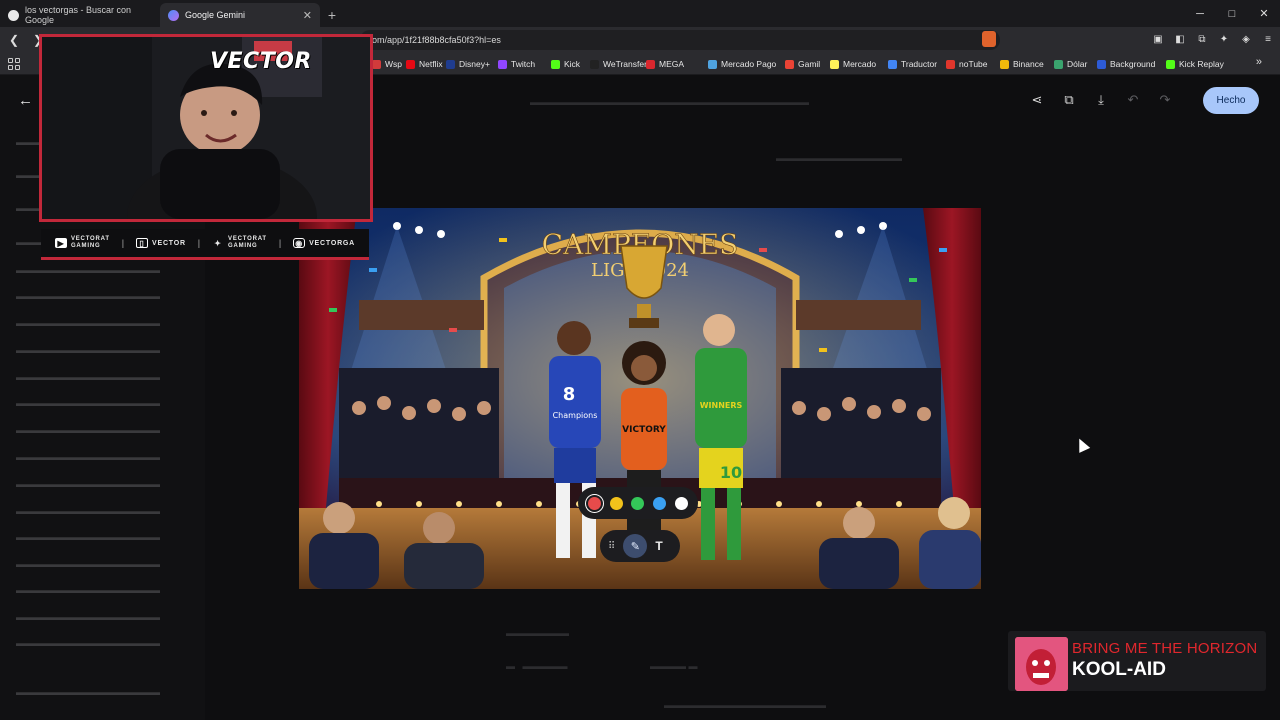 This screenshot has width=1280, height=720. What do you see at coordinates (1200, 13) in the screenshot?
I see `minimize-button: ─` at bounding box center [1200, 13].